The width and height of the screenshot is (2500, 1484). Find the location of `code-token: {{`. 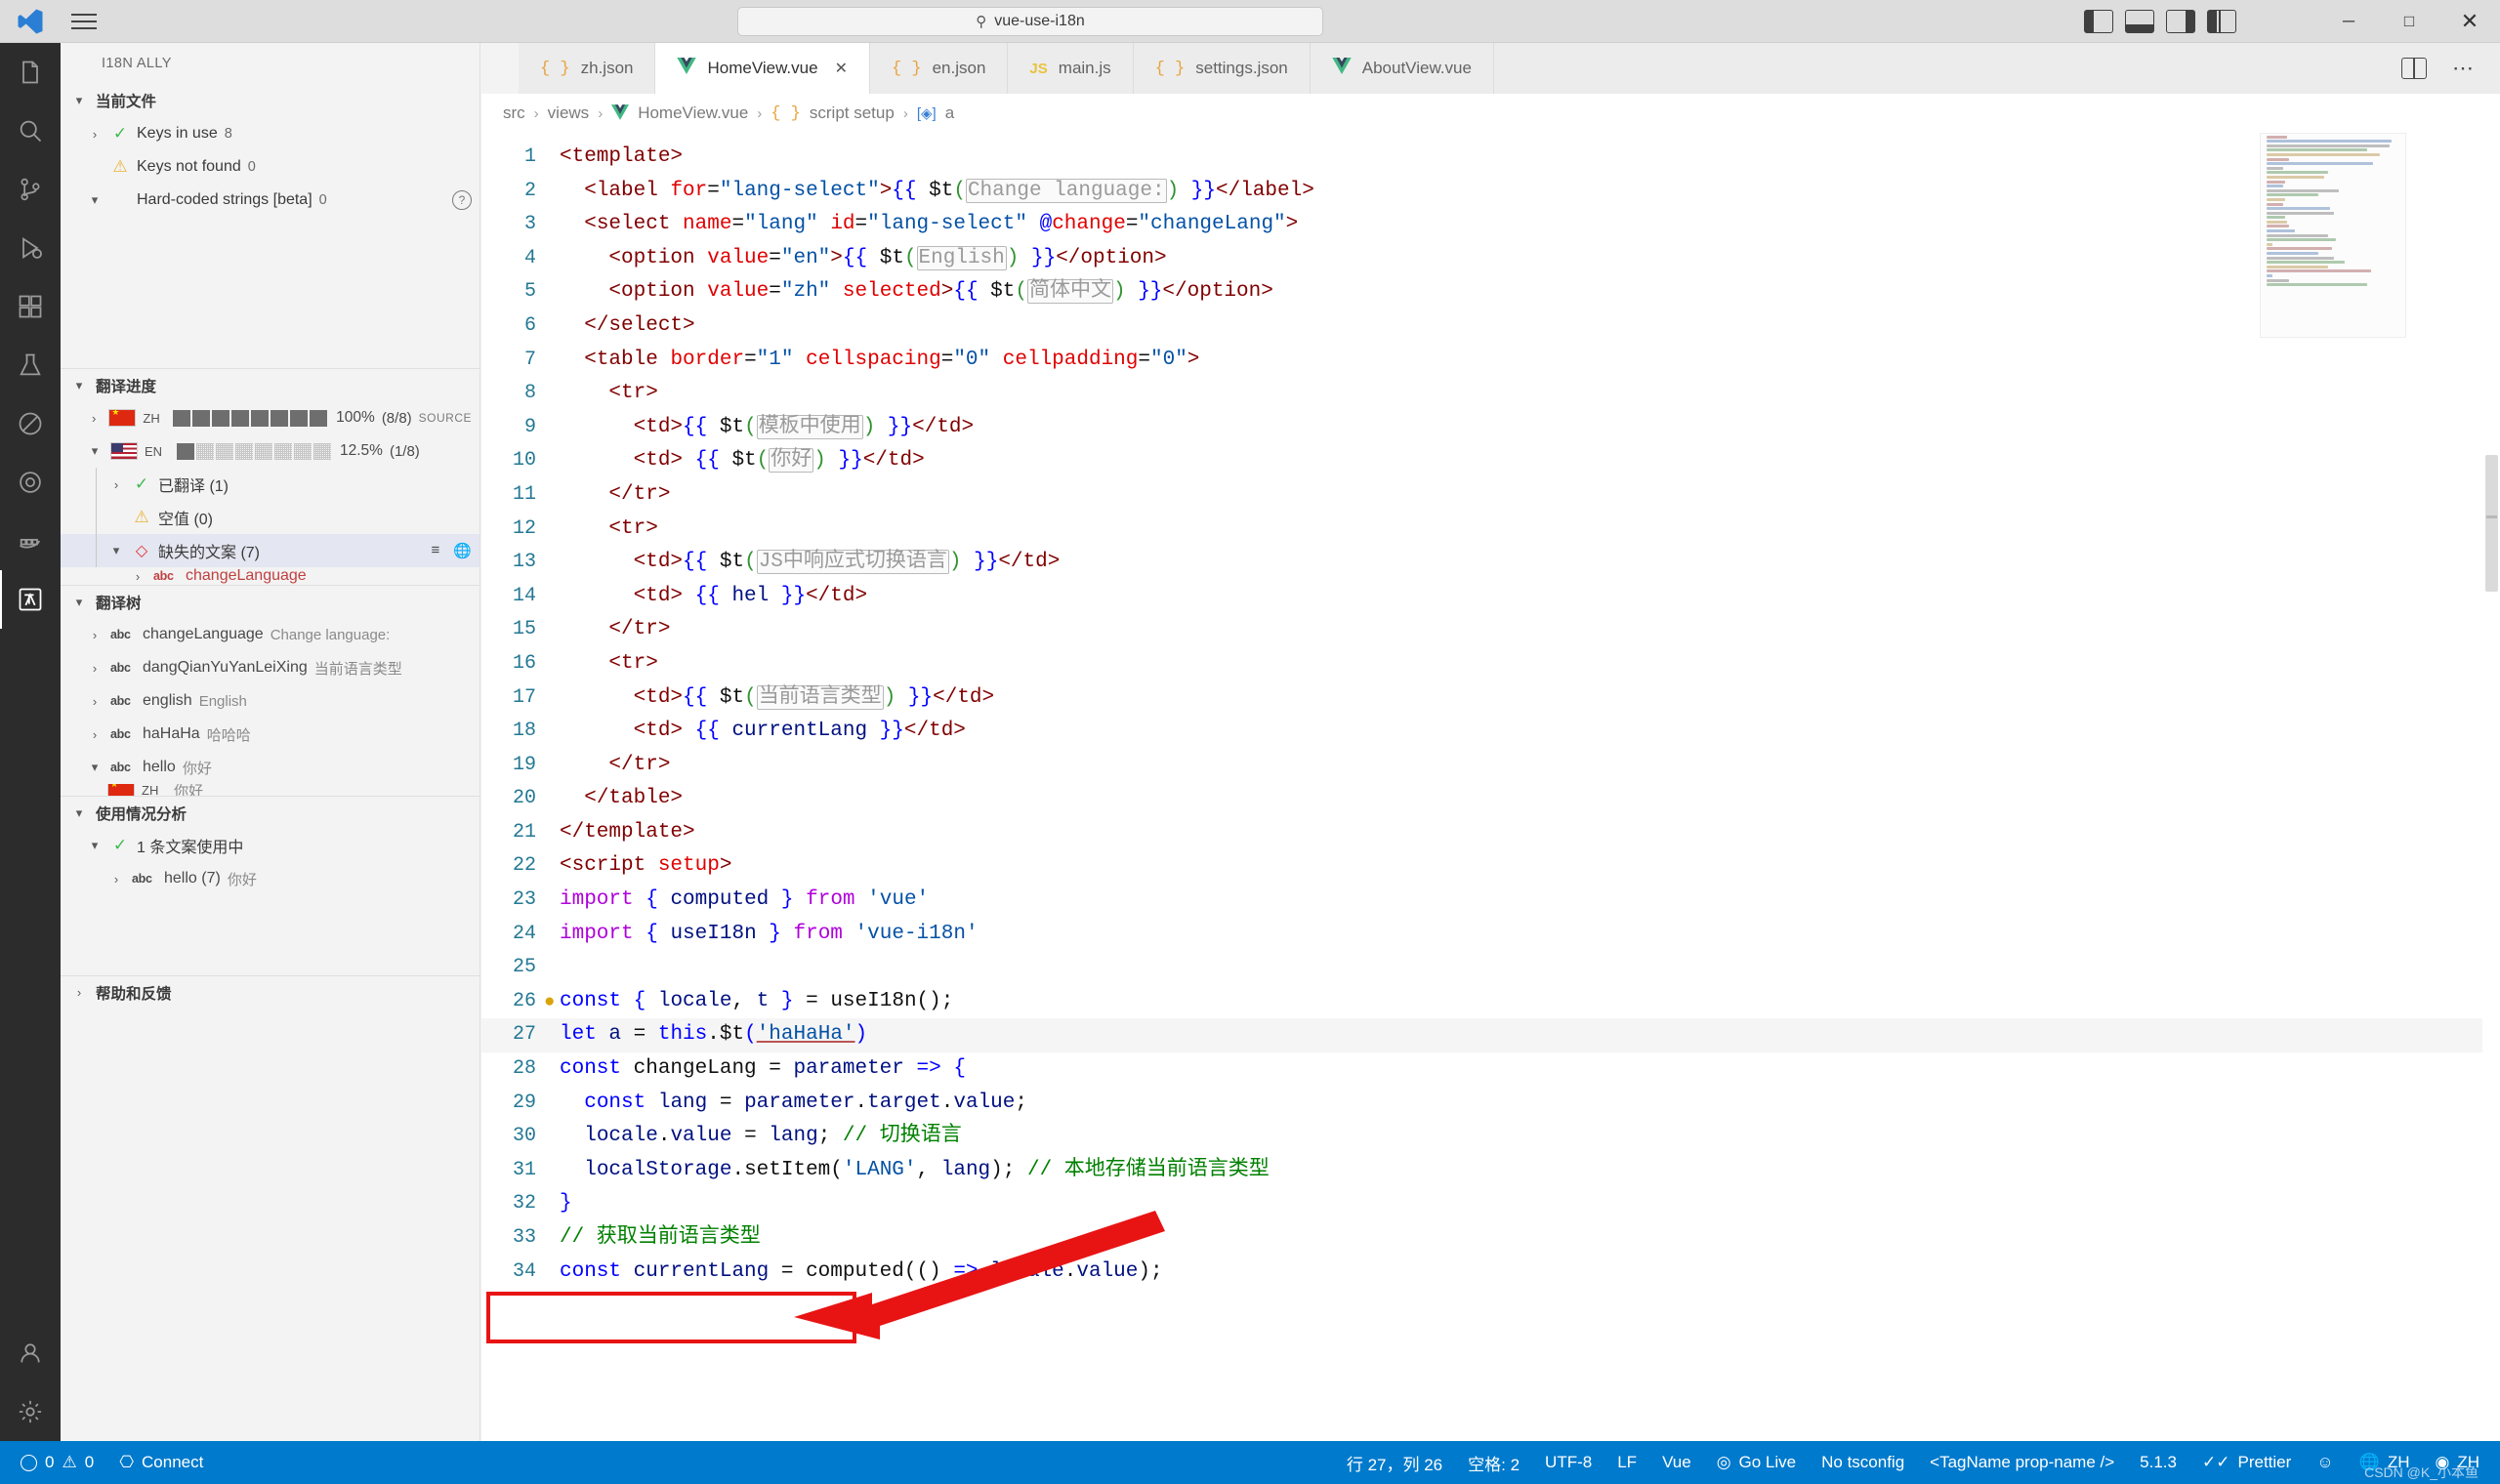

code-token: {{ is located at coordinates (861, 257).